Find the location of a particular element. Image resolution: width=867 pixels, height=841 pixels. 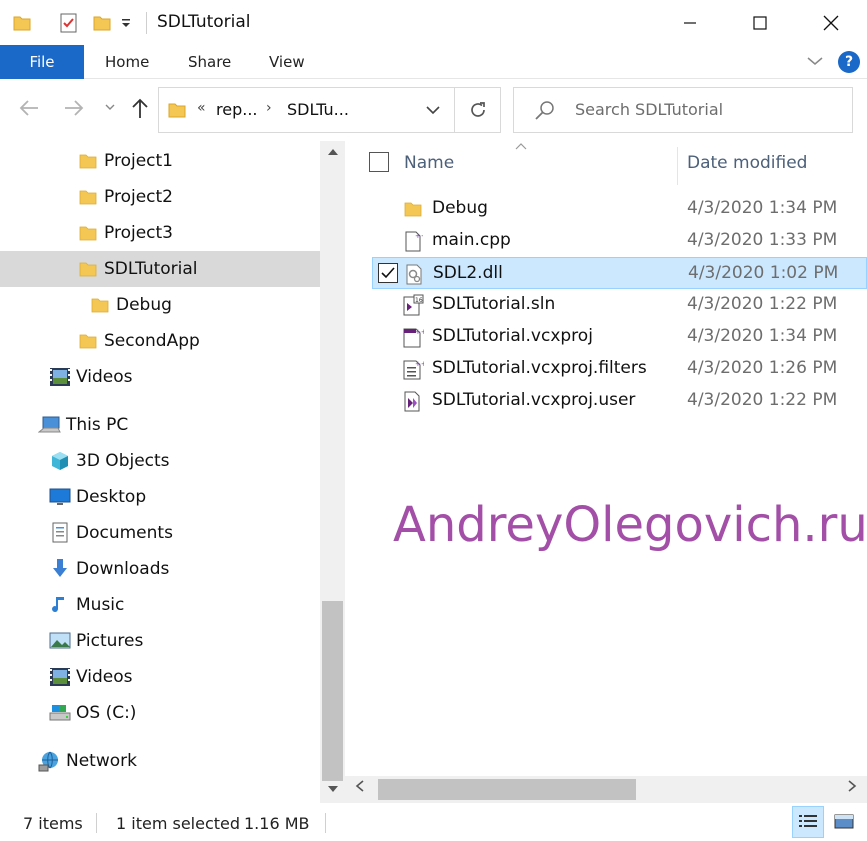

column-divider is located at coordinates (677, 166).